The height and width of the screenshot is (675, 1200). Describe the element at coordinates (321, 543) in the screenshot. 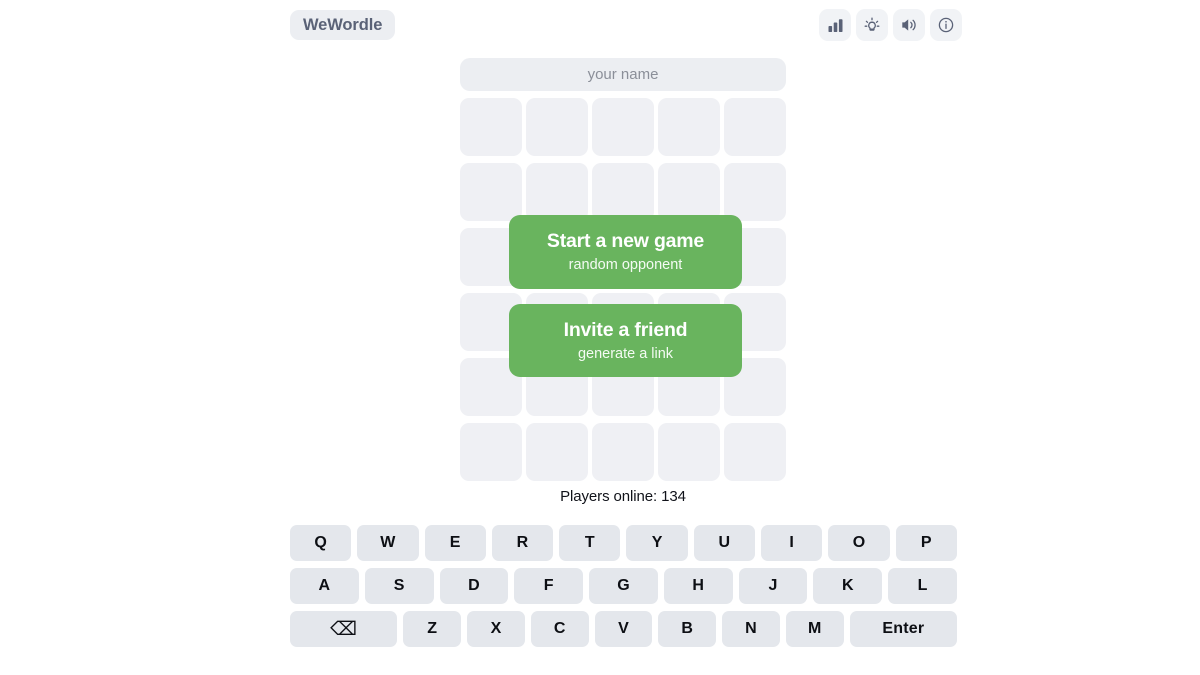

I see `key-q: Q` at that location.